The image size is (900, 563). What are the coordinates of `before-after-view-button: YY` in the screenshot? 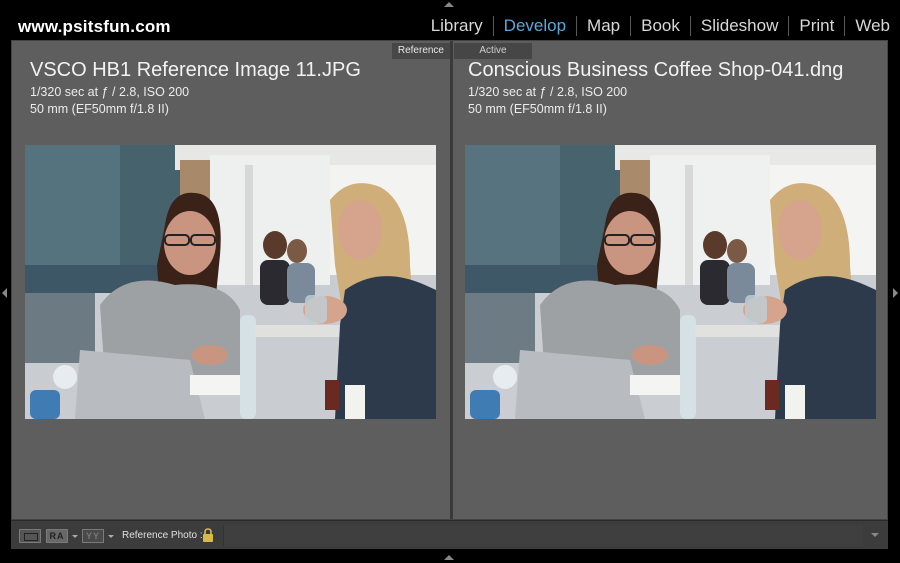 It's located at (93, 536).